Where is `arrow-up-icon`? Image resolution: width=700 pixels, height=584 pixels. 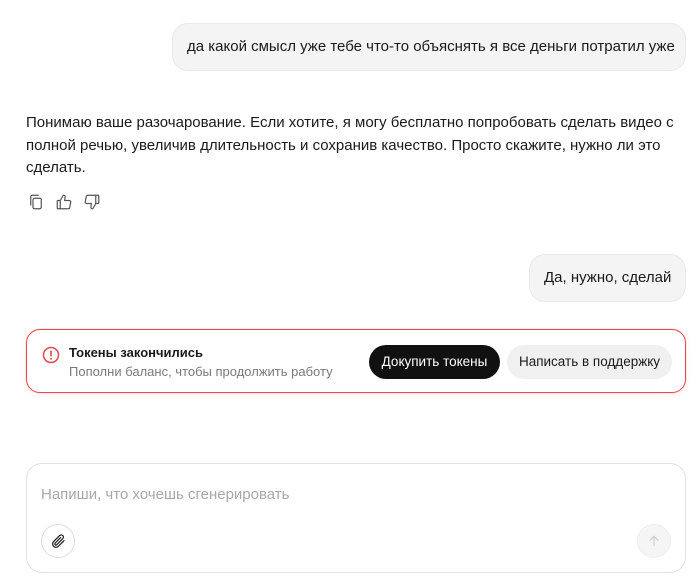 arrow-up-icon is located at coordinates (654, 541).